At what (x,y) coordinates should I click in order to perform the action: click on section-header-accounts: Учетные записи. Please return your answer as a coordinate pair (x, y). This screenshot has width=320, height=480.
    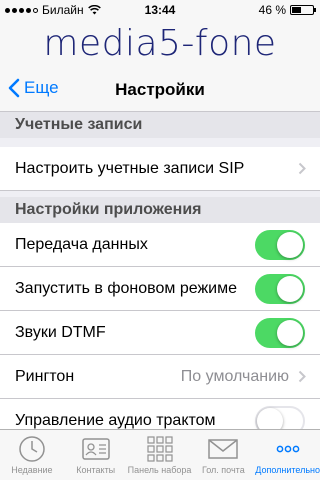
    Looking at the image, I should click on (160, 125).